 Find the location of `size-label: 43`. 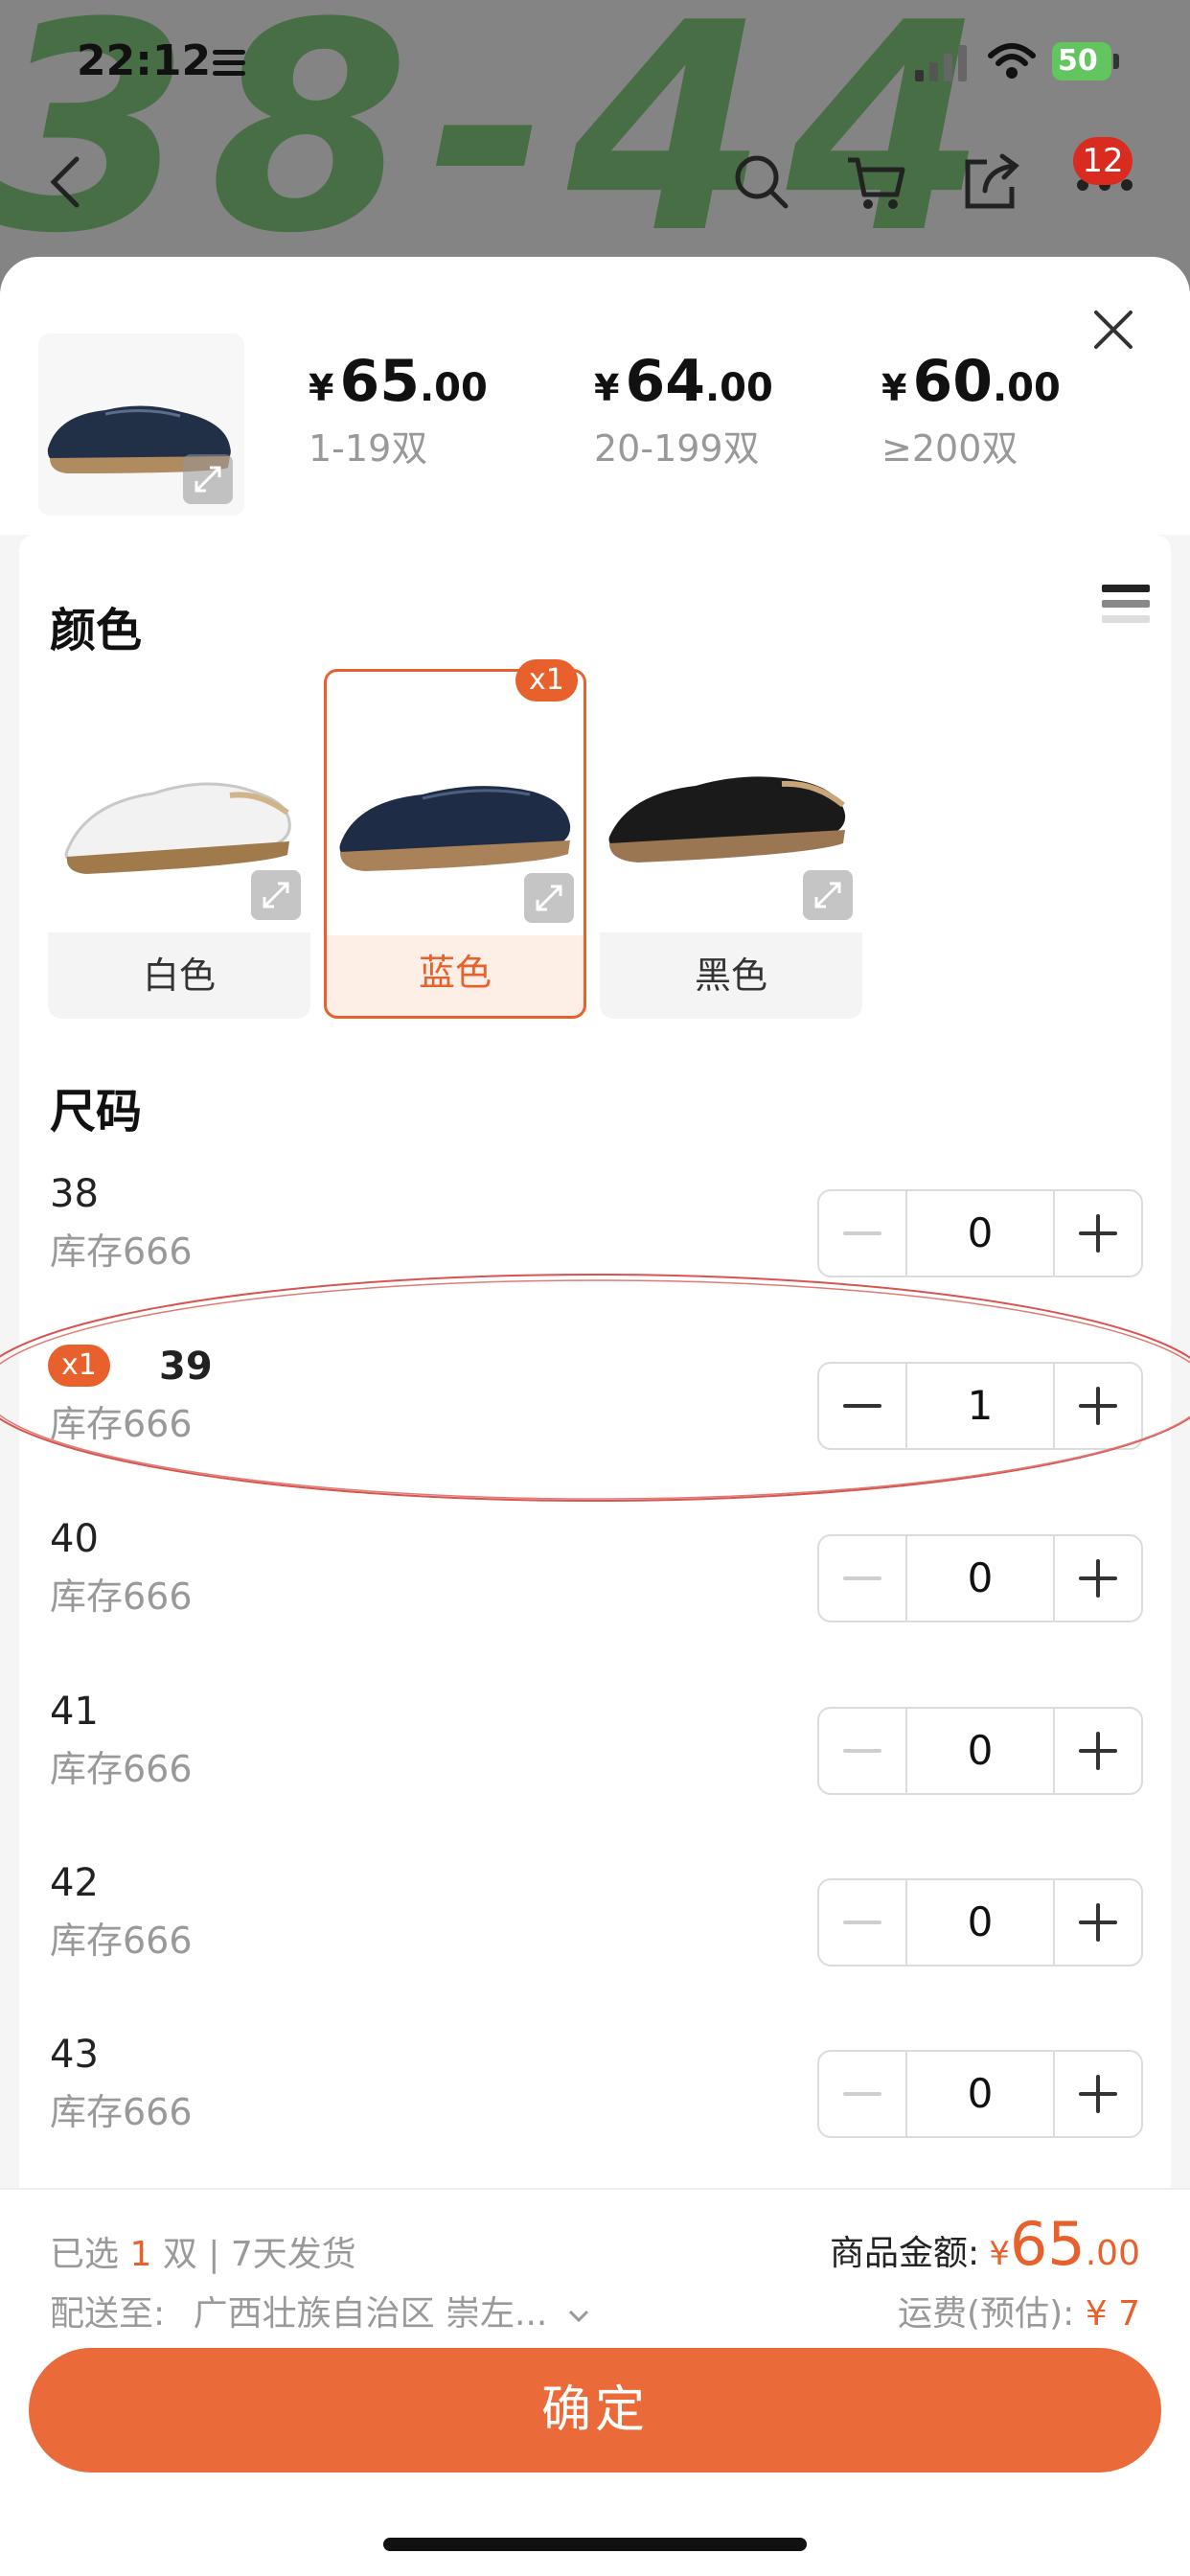

size-label: 43 is located at coordinates (74, 2055).